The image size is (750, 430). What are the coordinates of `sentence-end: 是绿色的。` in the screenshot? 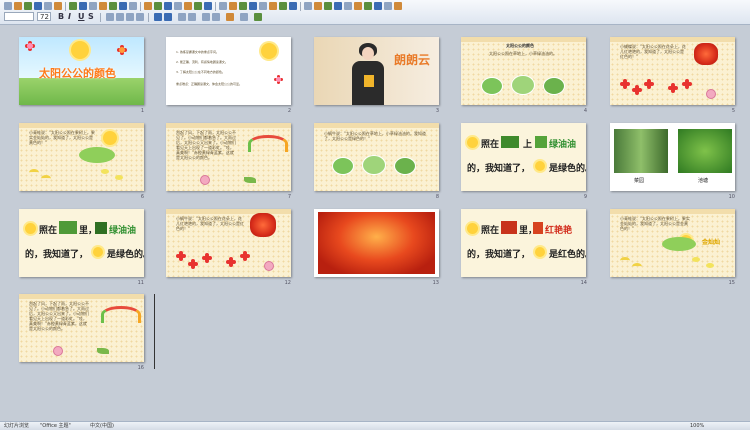 It's located at (567, 169).